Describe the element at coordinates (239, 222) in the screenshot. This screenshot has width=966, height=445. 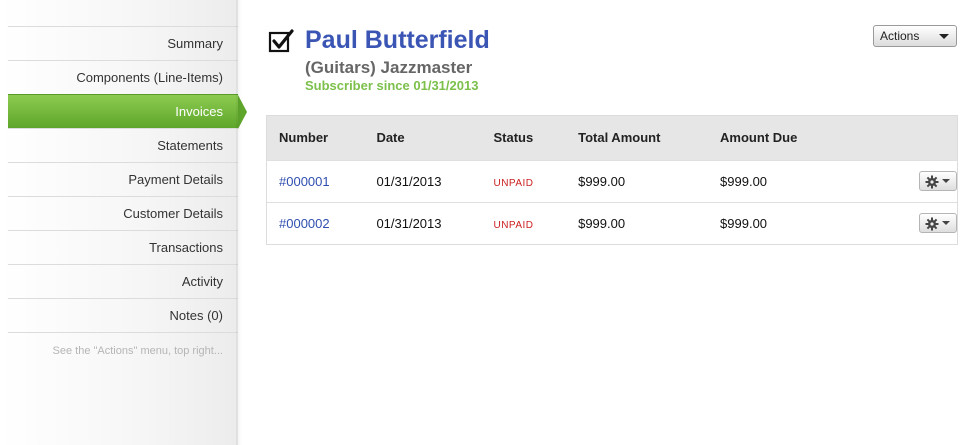
I see `sidebar-shadow` at that location.